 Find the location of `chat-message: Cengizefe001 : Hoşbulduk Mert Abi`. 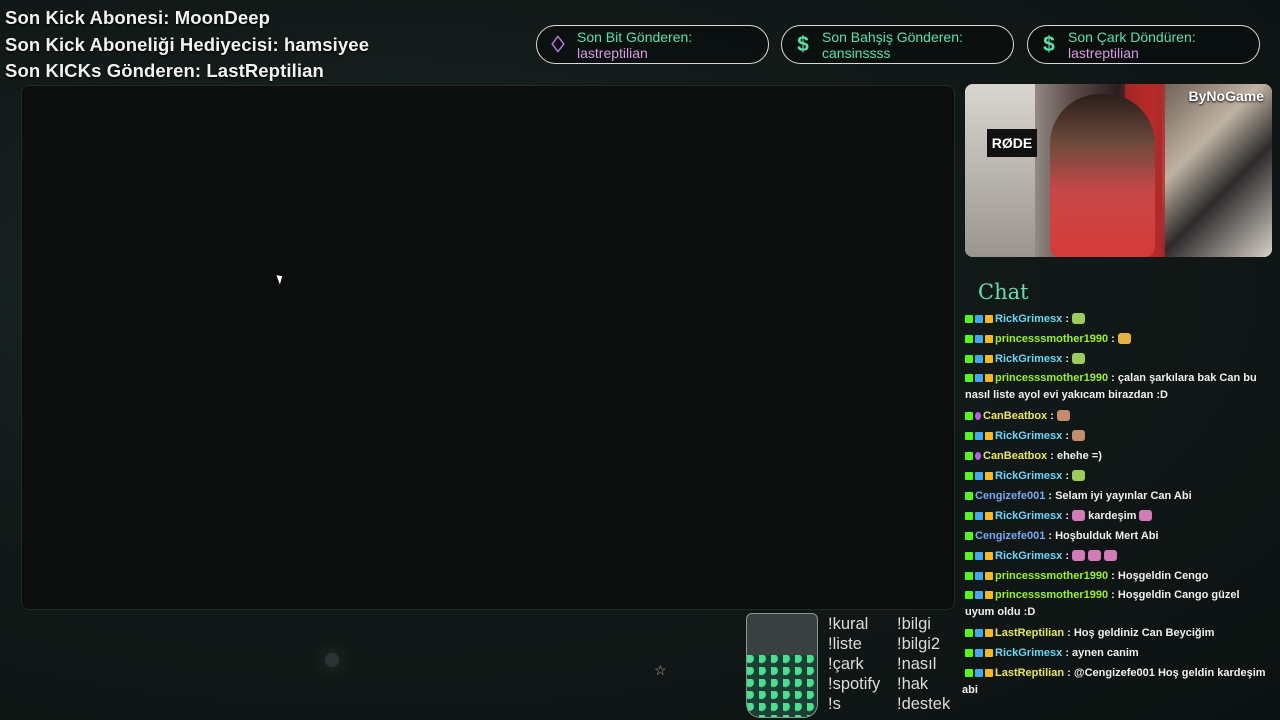

chat-message: Cengizefe001 : Hoşbulduk Mert Abi is located at coordinates (1118, 536).